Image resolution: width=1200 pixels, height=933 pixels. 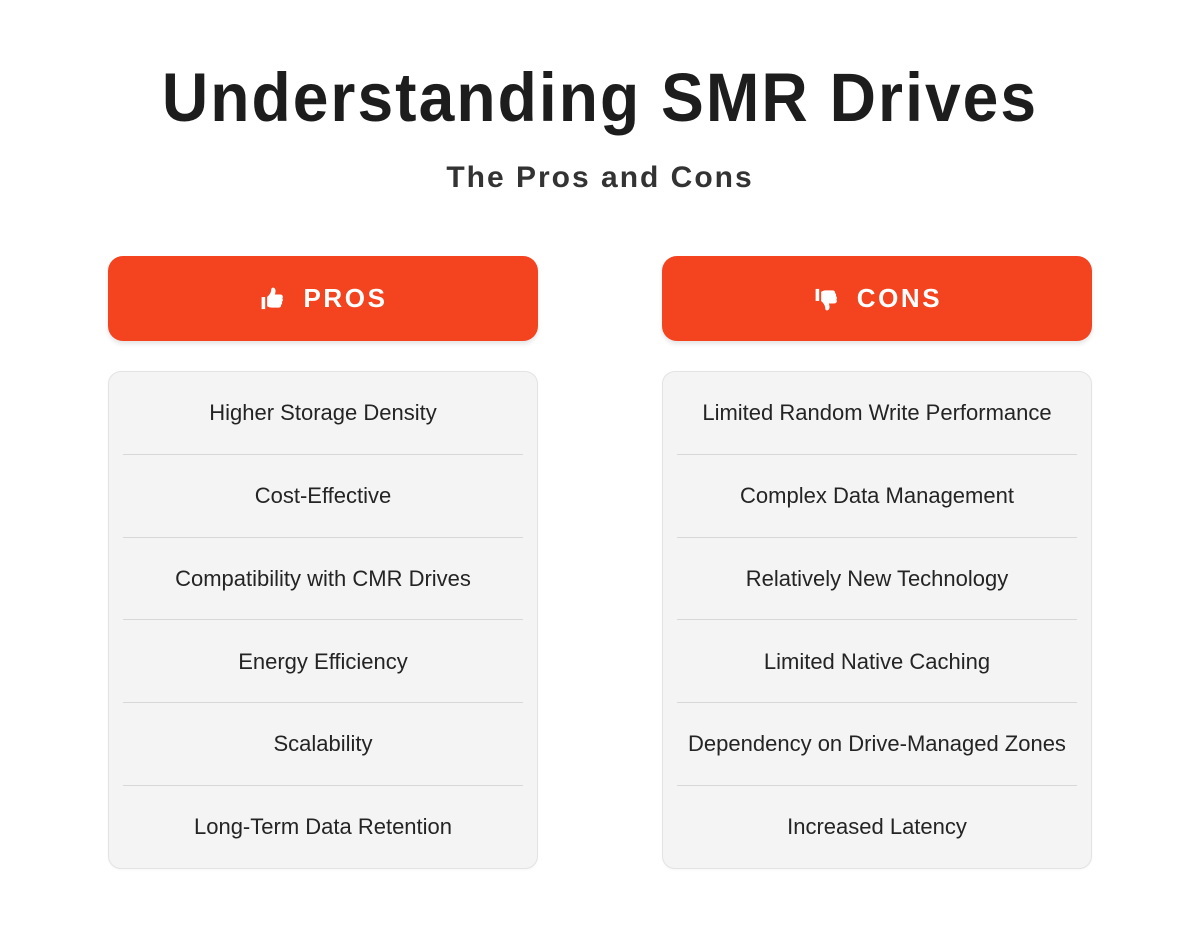 I want to click on list-item: Dependency on Drive-Managed Zones, so click(x=877, y=745).